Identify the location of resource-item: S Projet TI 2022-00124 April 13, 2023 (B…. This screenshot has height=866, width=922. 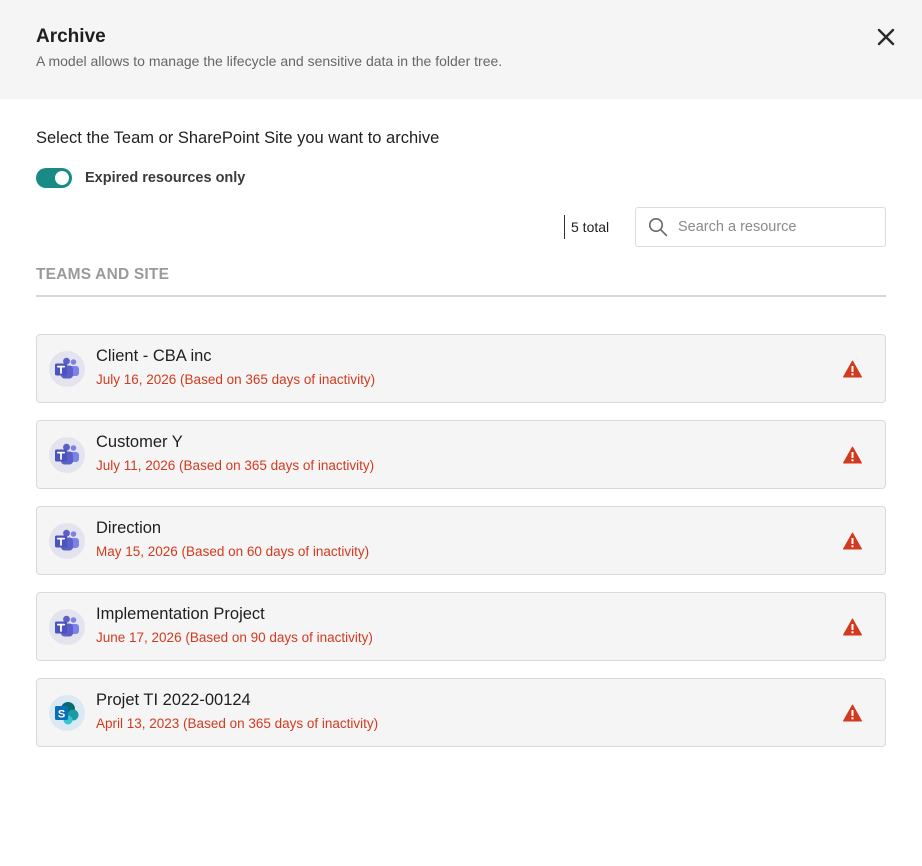
(461, 712).